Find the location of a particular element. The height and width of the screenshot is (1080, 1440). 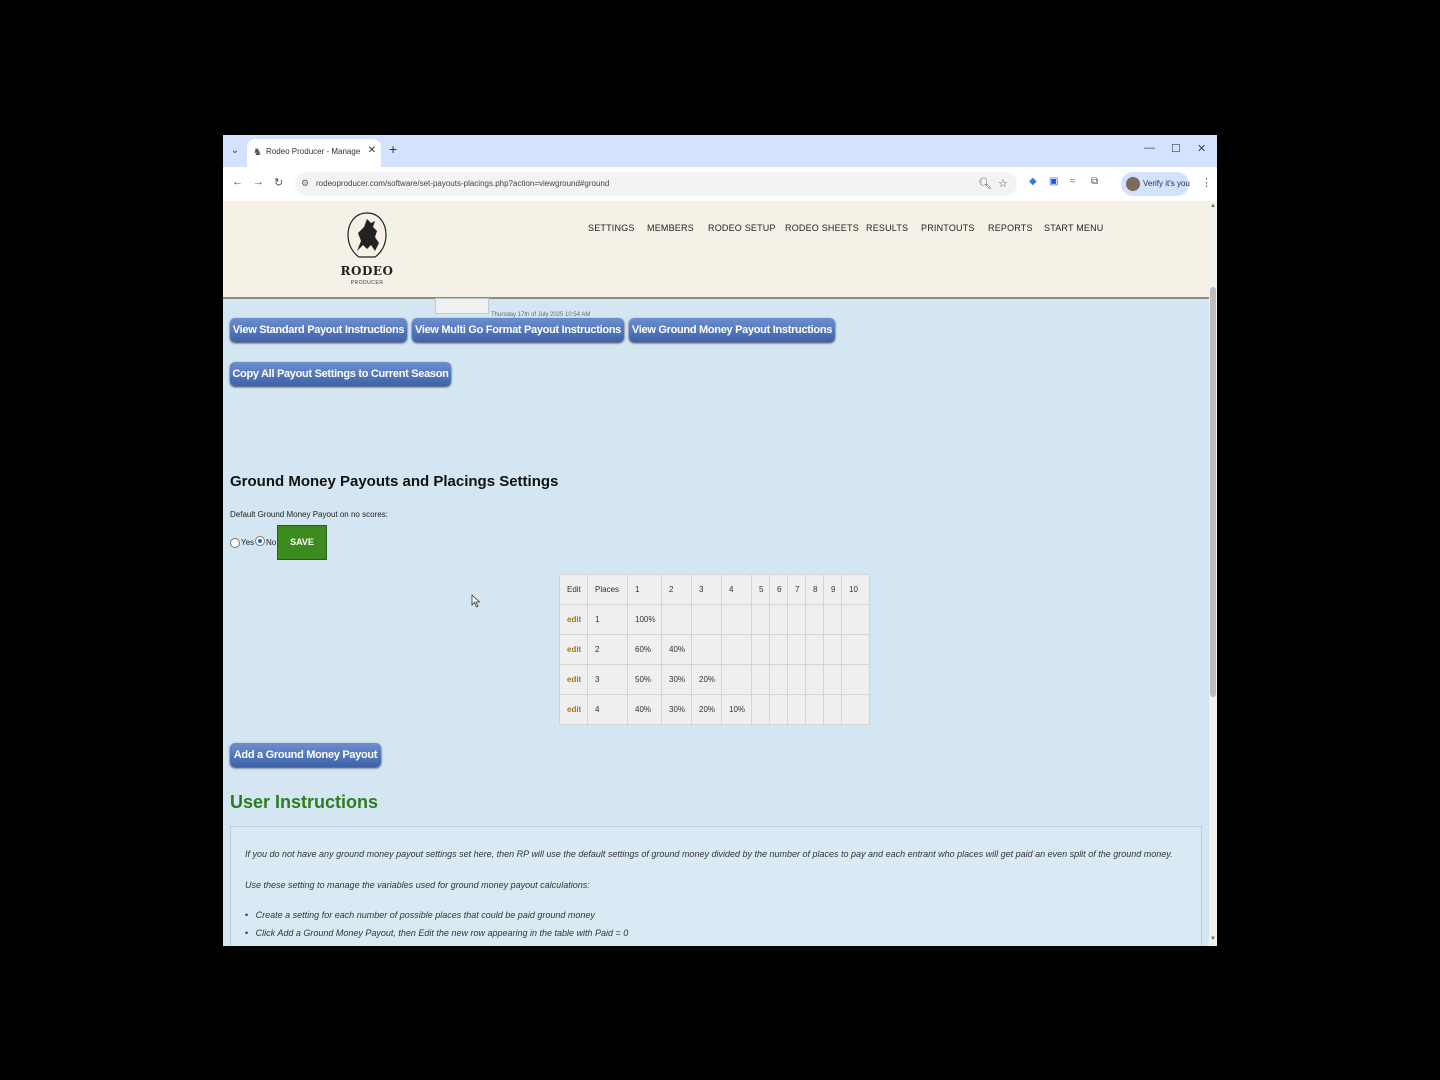

radio-yes-label: Yes is located at coordinates (248, 542).